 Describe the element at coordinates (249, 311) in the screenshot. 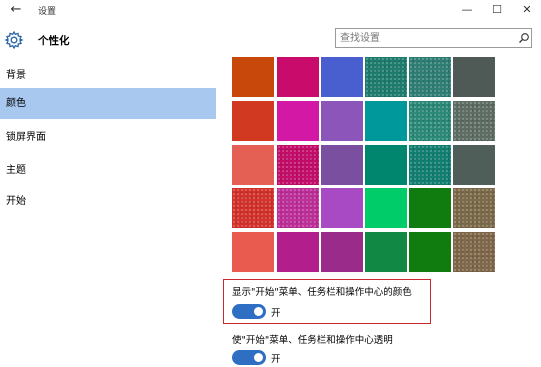

I see `show-color-toggle` at that location.